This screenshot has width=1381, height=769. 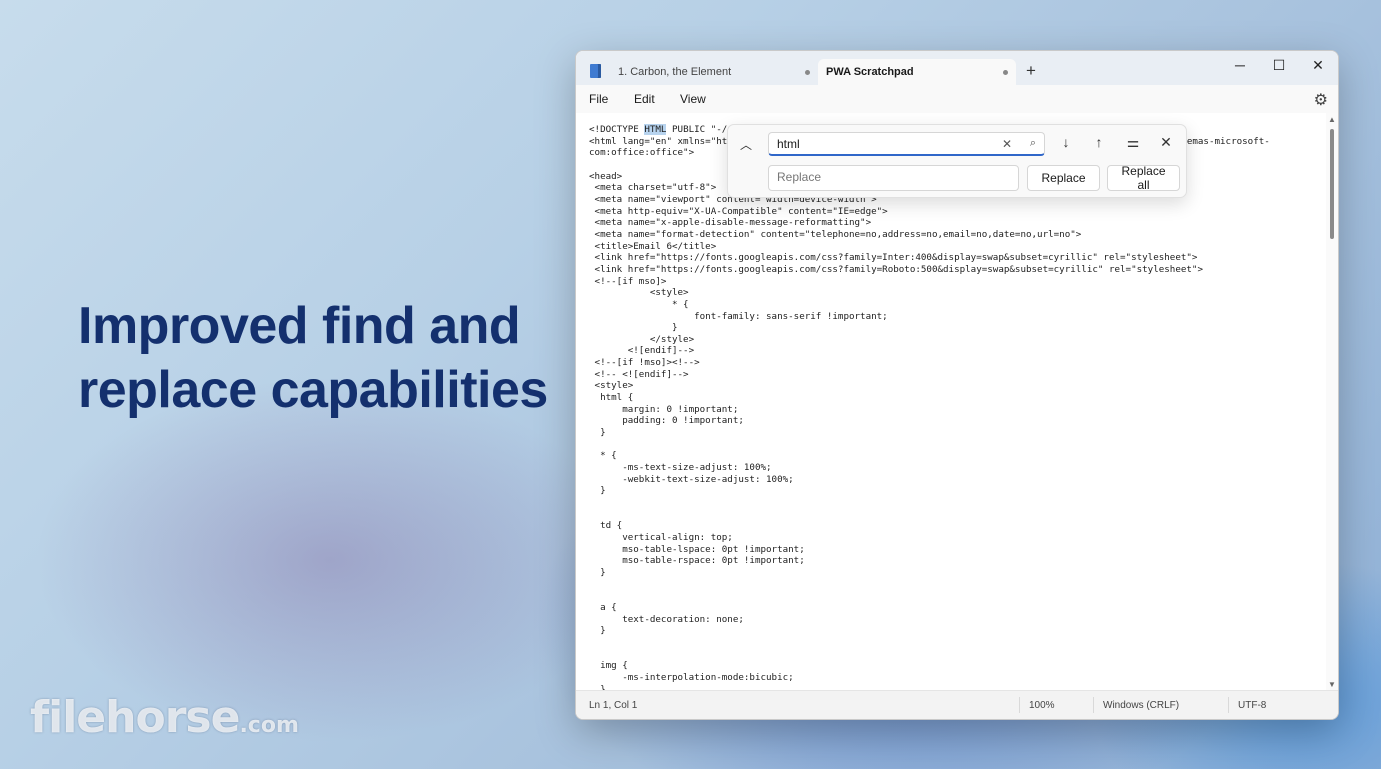 I want to click on code-line: com:office:office">, so click(x=642, y=153).